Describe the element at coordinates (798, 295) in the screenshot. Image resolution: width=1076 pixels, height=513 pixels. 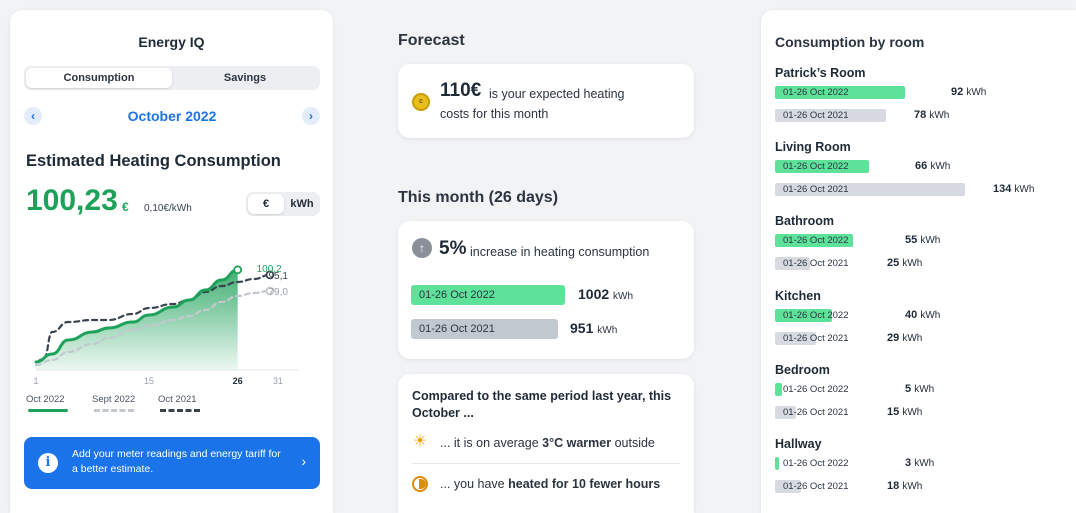
I see `room-name: Kitchen` at that location.